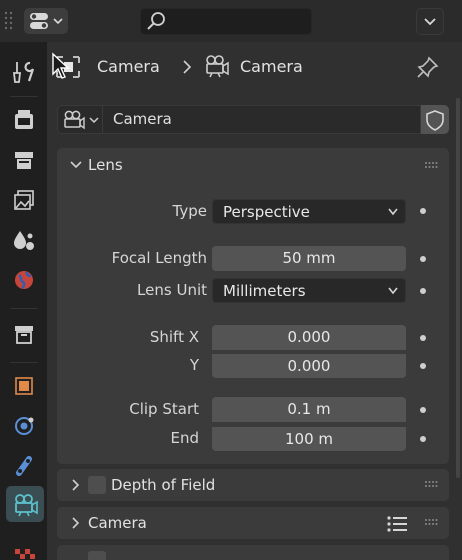 Image resolution: width=462 pixels, height=560 pixels. I want to click on focal-length-field: 50 mm, so click(309, 258).